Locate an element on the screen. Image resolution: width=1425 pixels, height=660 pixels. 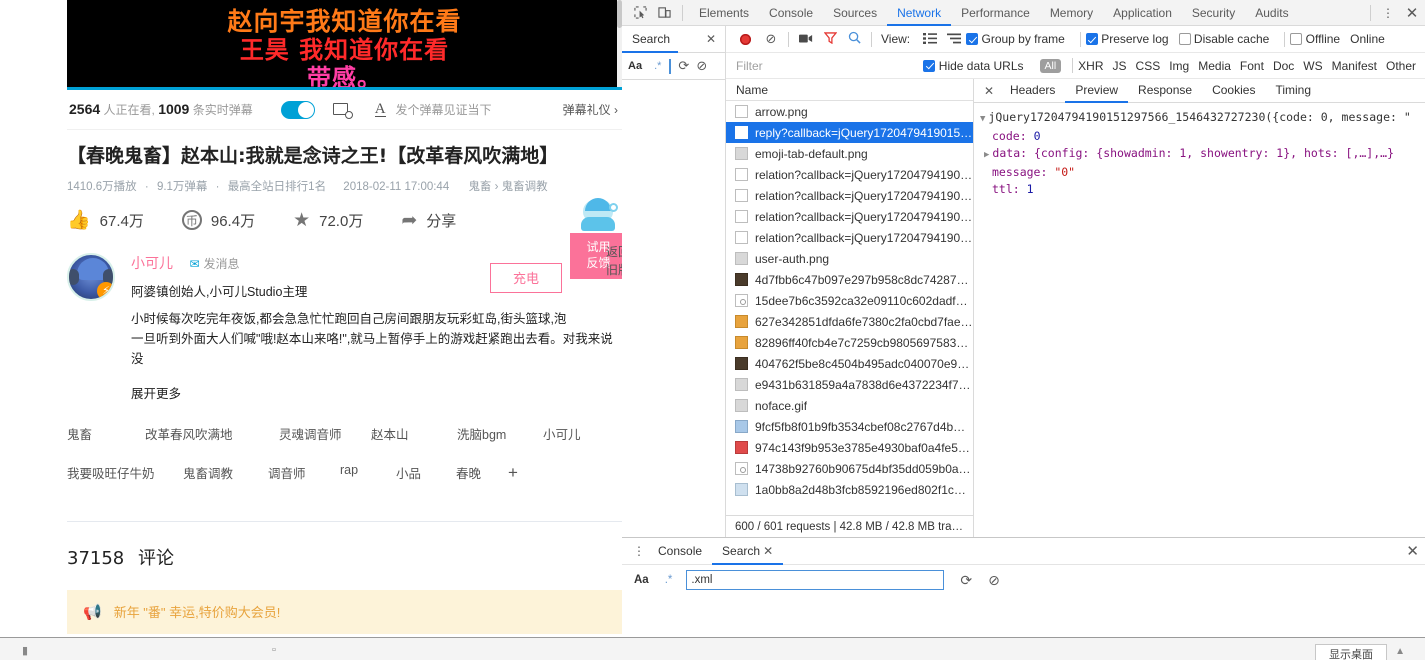
tag-item: 赵本山 is located at coordinates (414, 433).